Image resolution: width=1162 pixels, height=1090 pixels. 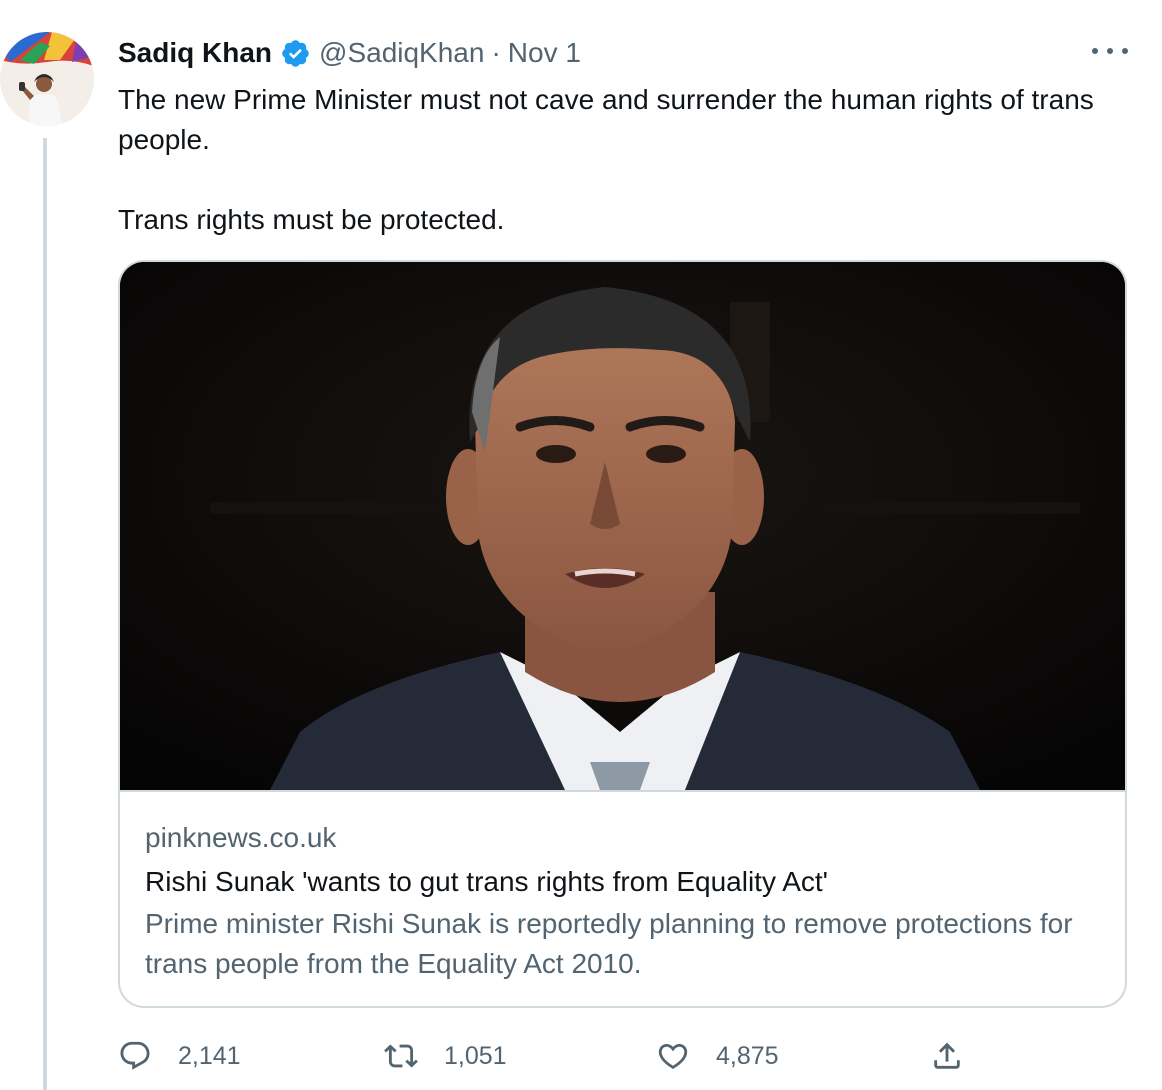 What do you see at coordinates (195, 53) in the screenshot?
I see `display-name: Sadiq Khan` at bounding box center [195, 53].